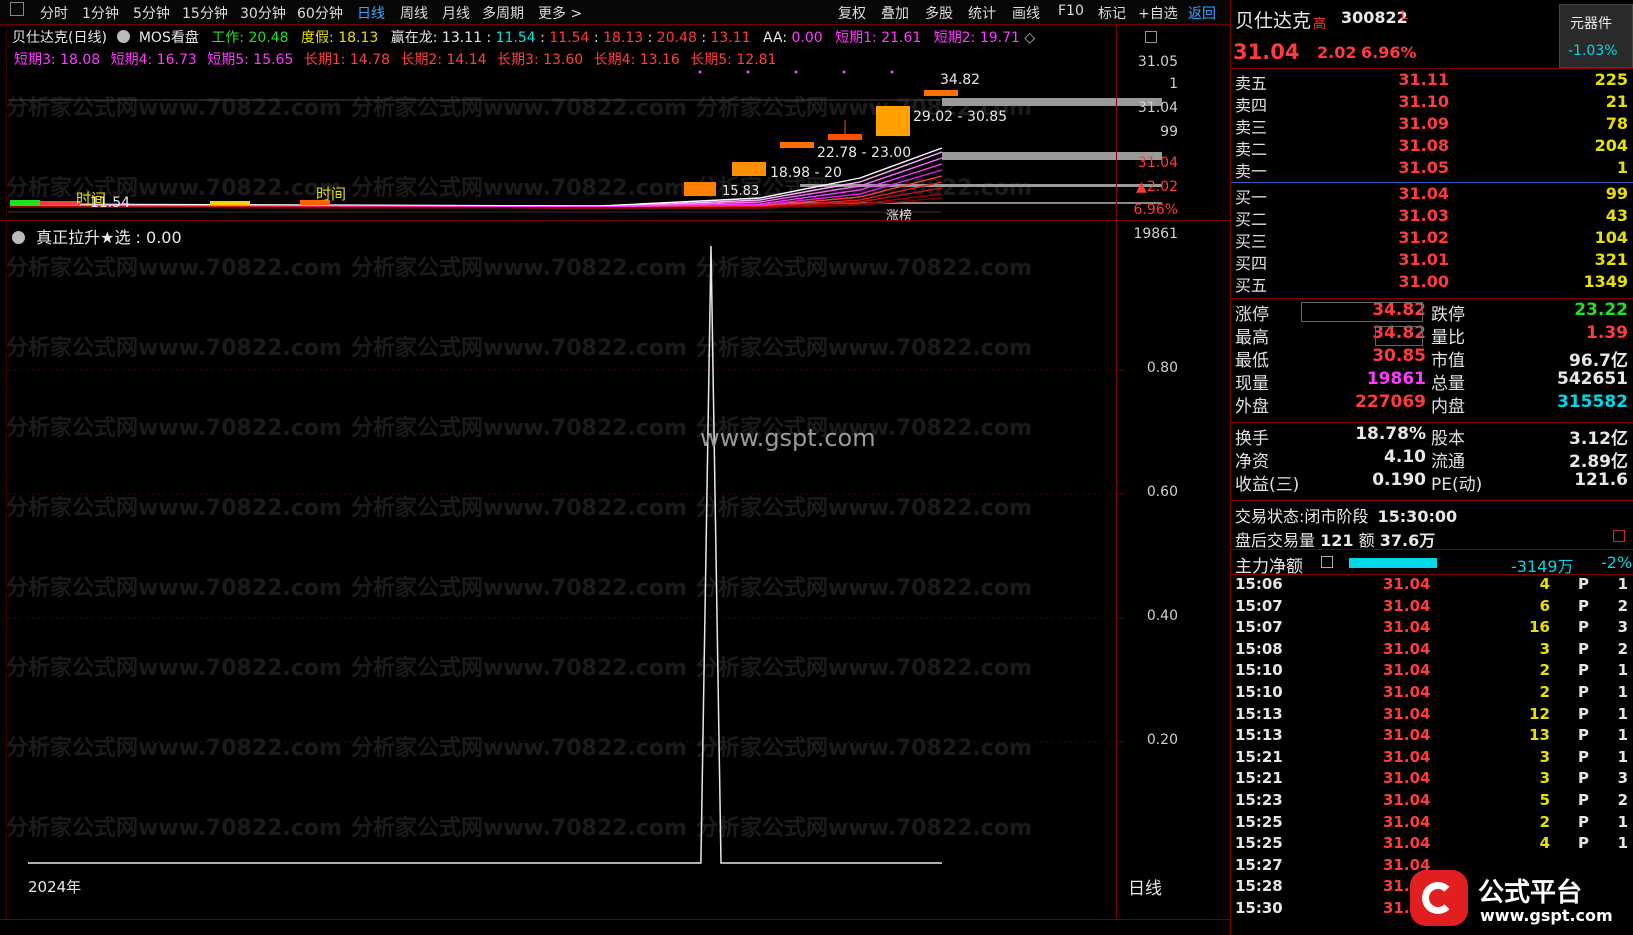 The height and width of the screenshot is (935, 1633). I want to click on bid-row: 买四 31.01 321, so click(1432, 261).